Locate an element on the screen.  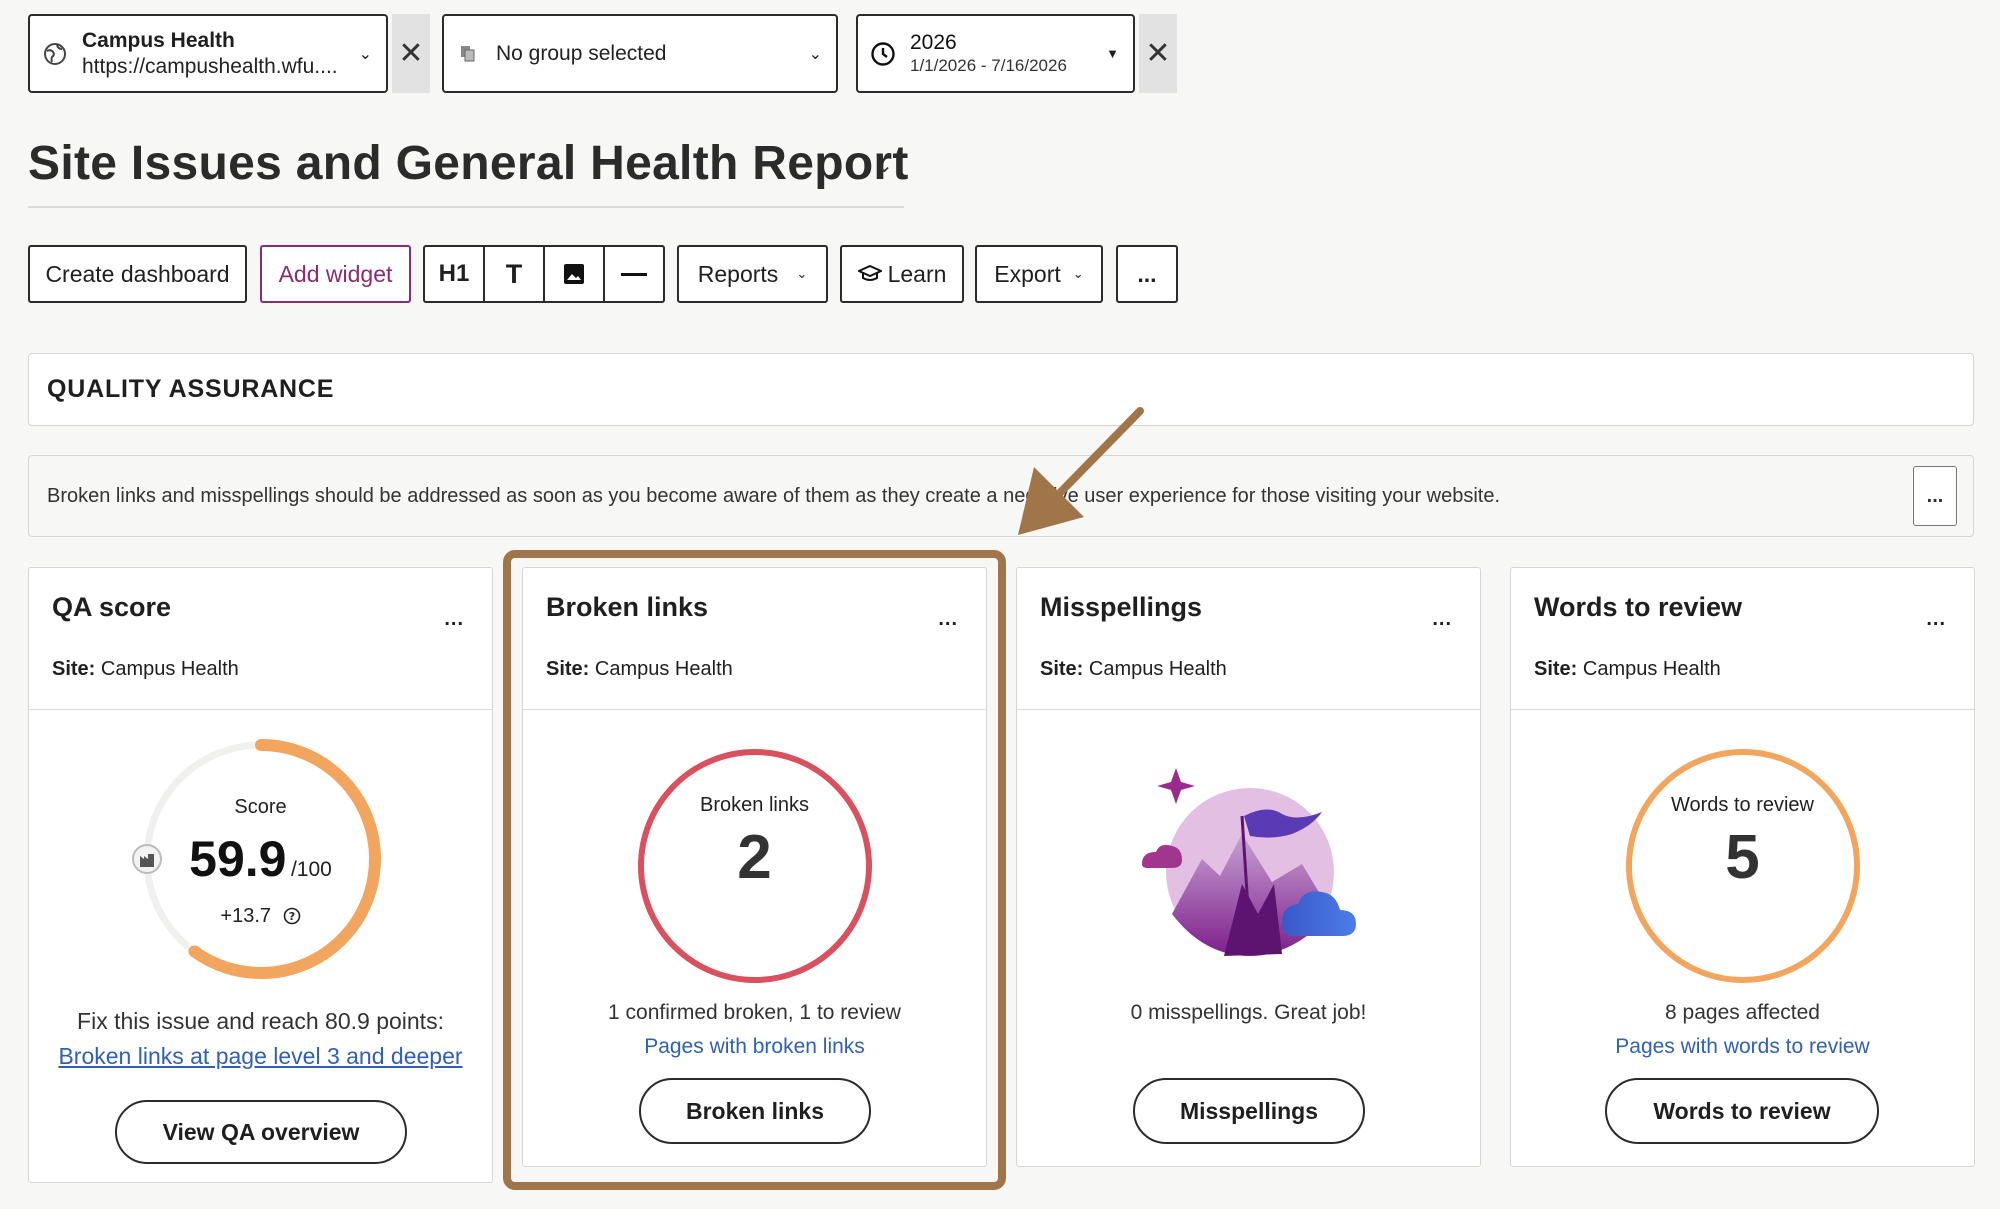
learn-button: Learn is located at coordinates (902, 274).